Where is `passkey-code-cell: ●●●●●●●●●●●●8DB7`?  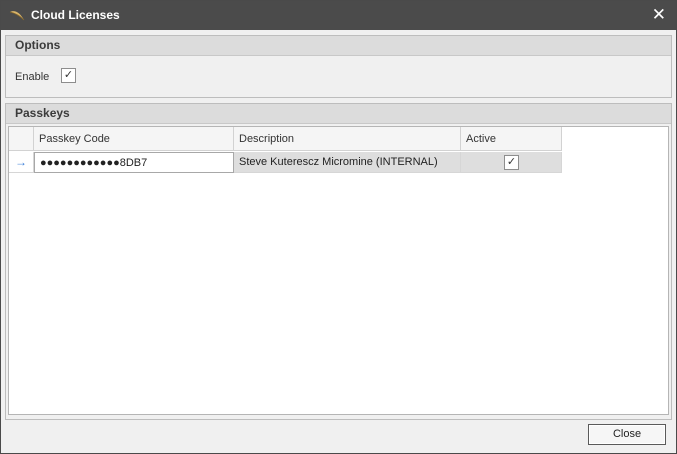 passkey-code-cell: ●●●●●●●●●●●●8DB7 is located at coordinates (134, 162).